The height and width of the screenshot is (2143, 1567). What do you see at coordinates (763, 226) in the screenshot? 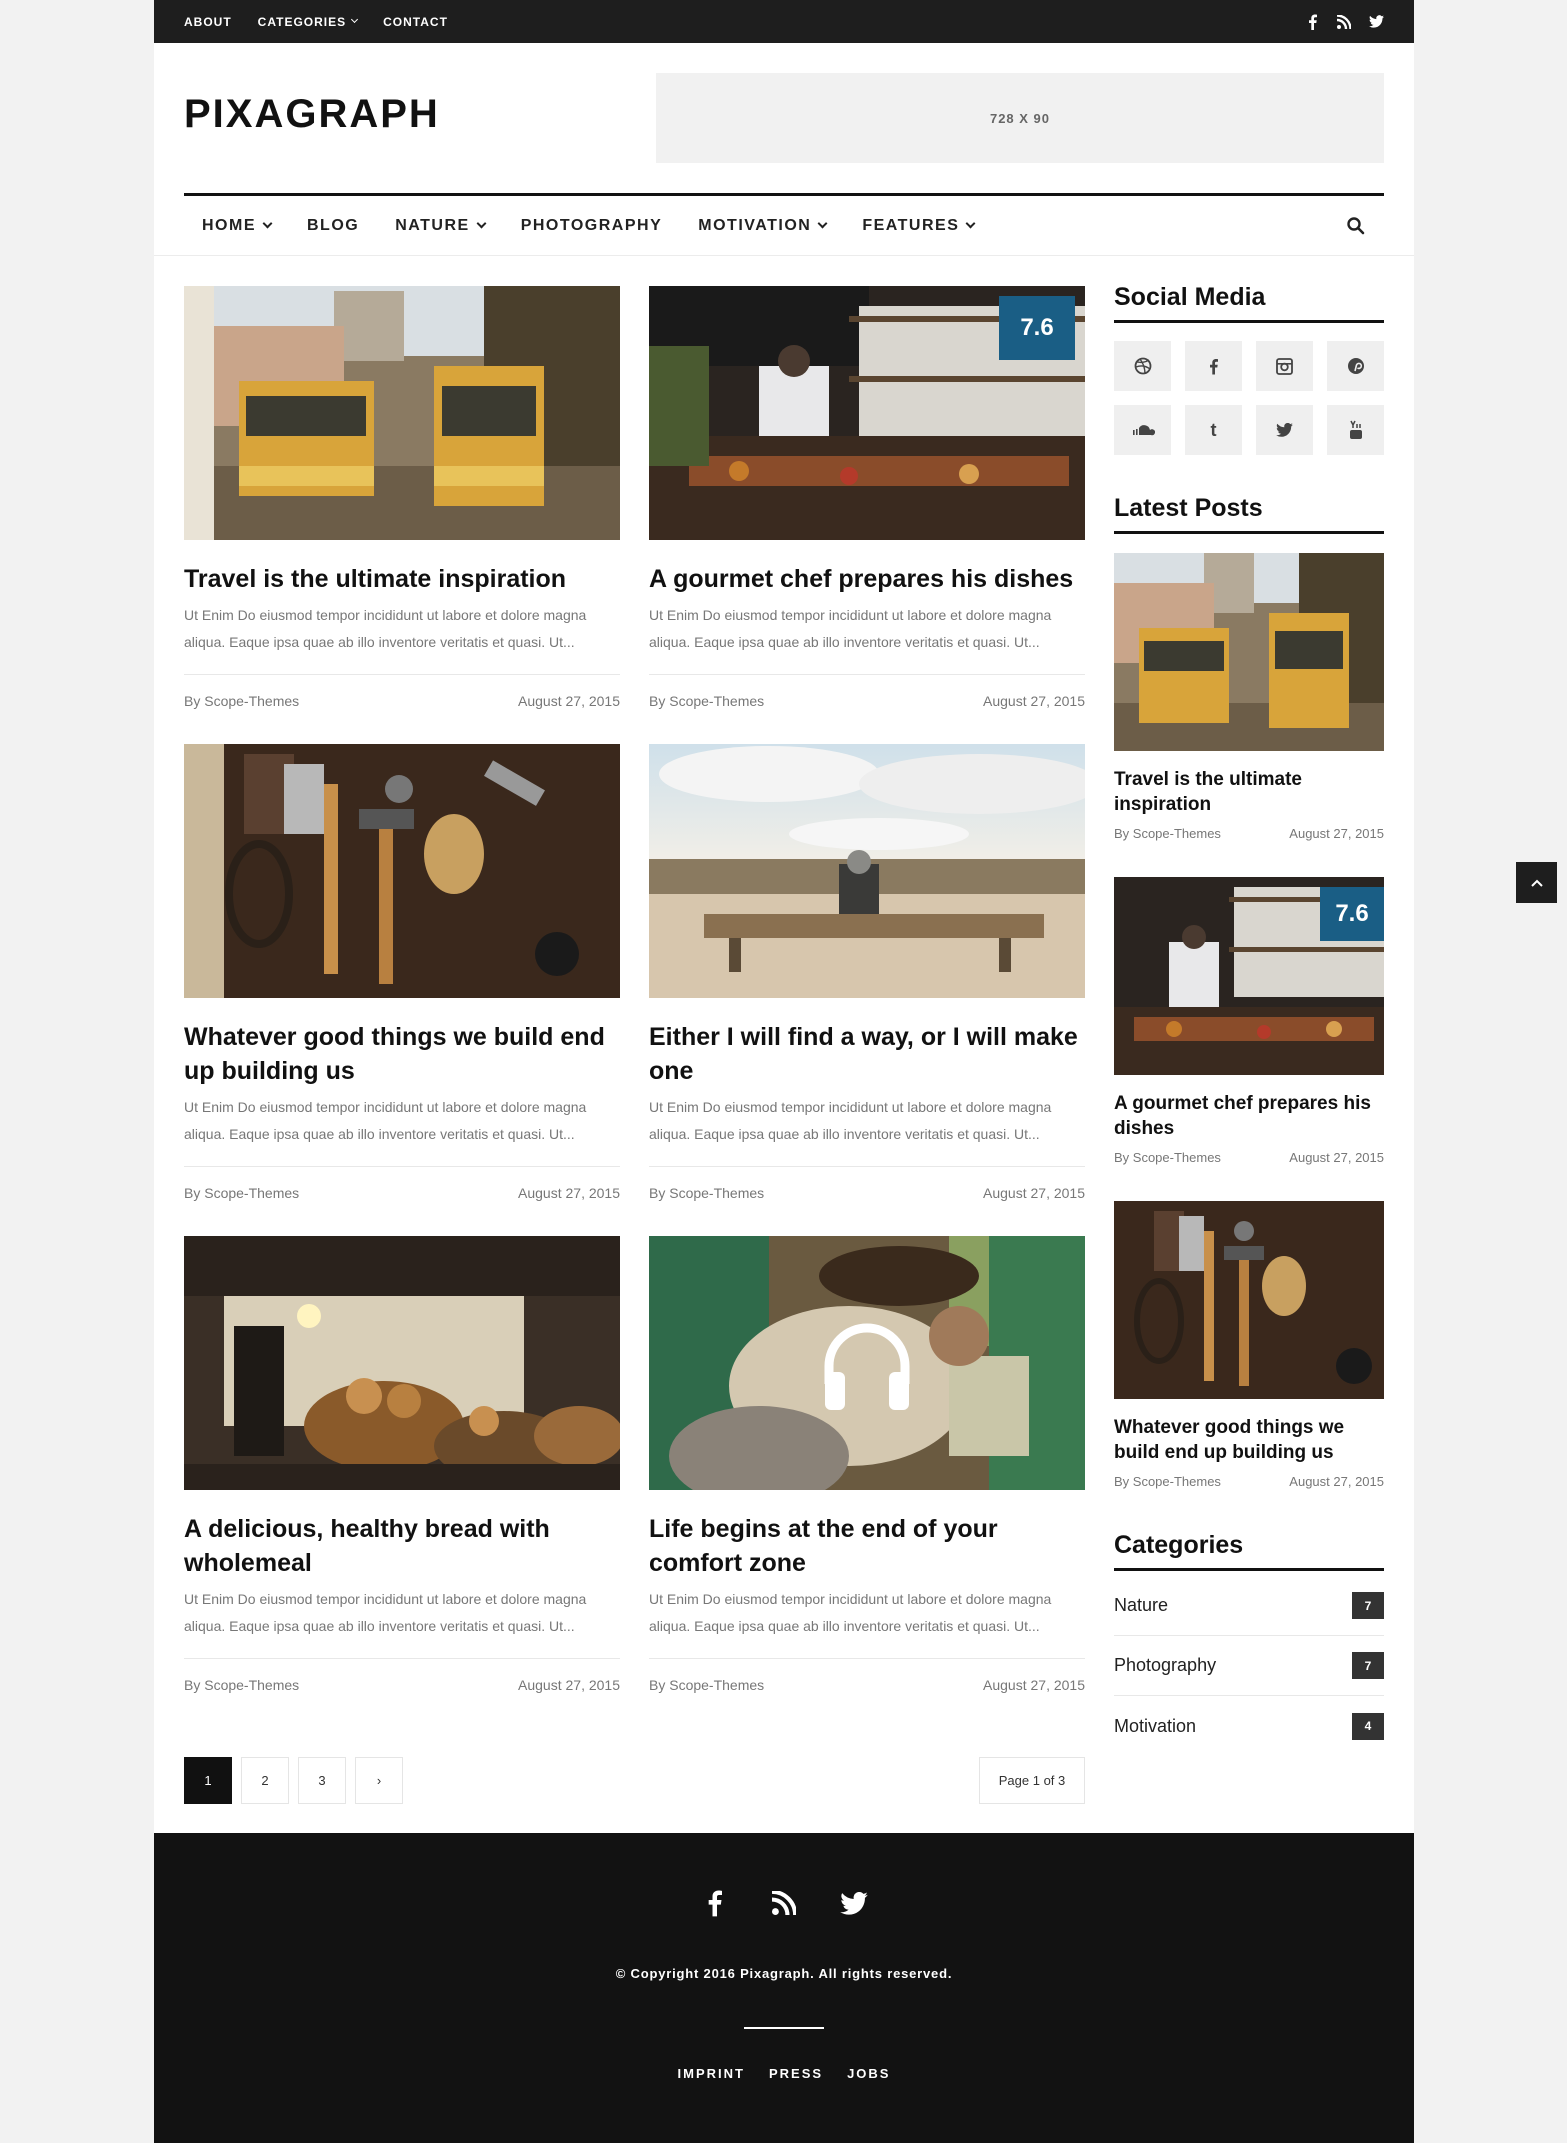
I see `nav-motivation: MOTIVATION` at bounding box center [763, 226].